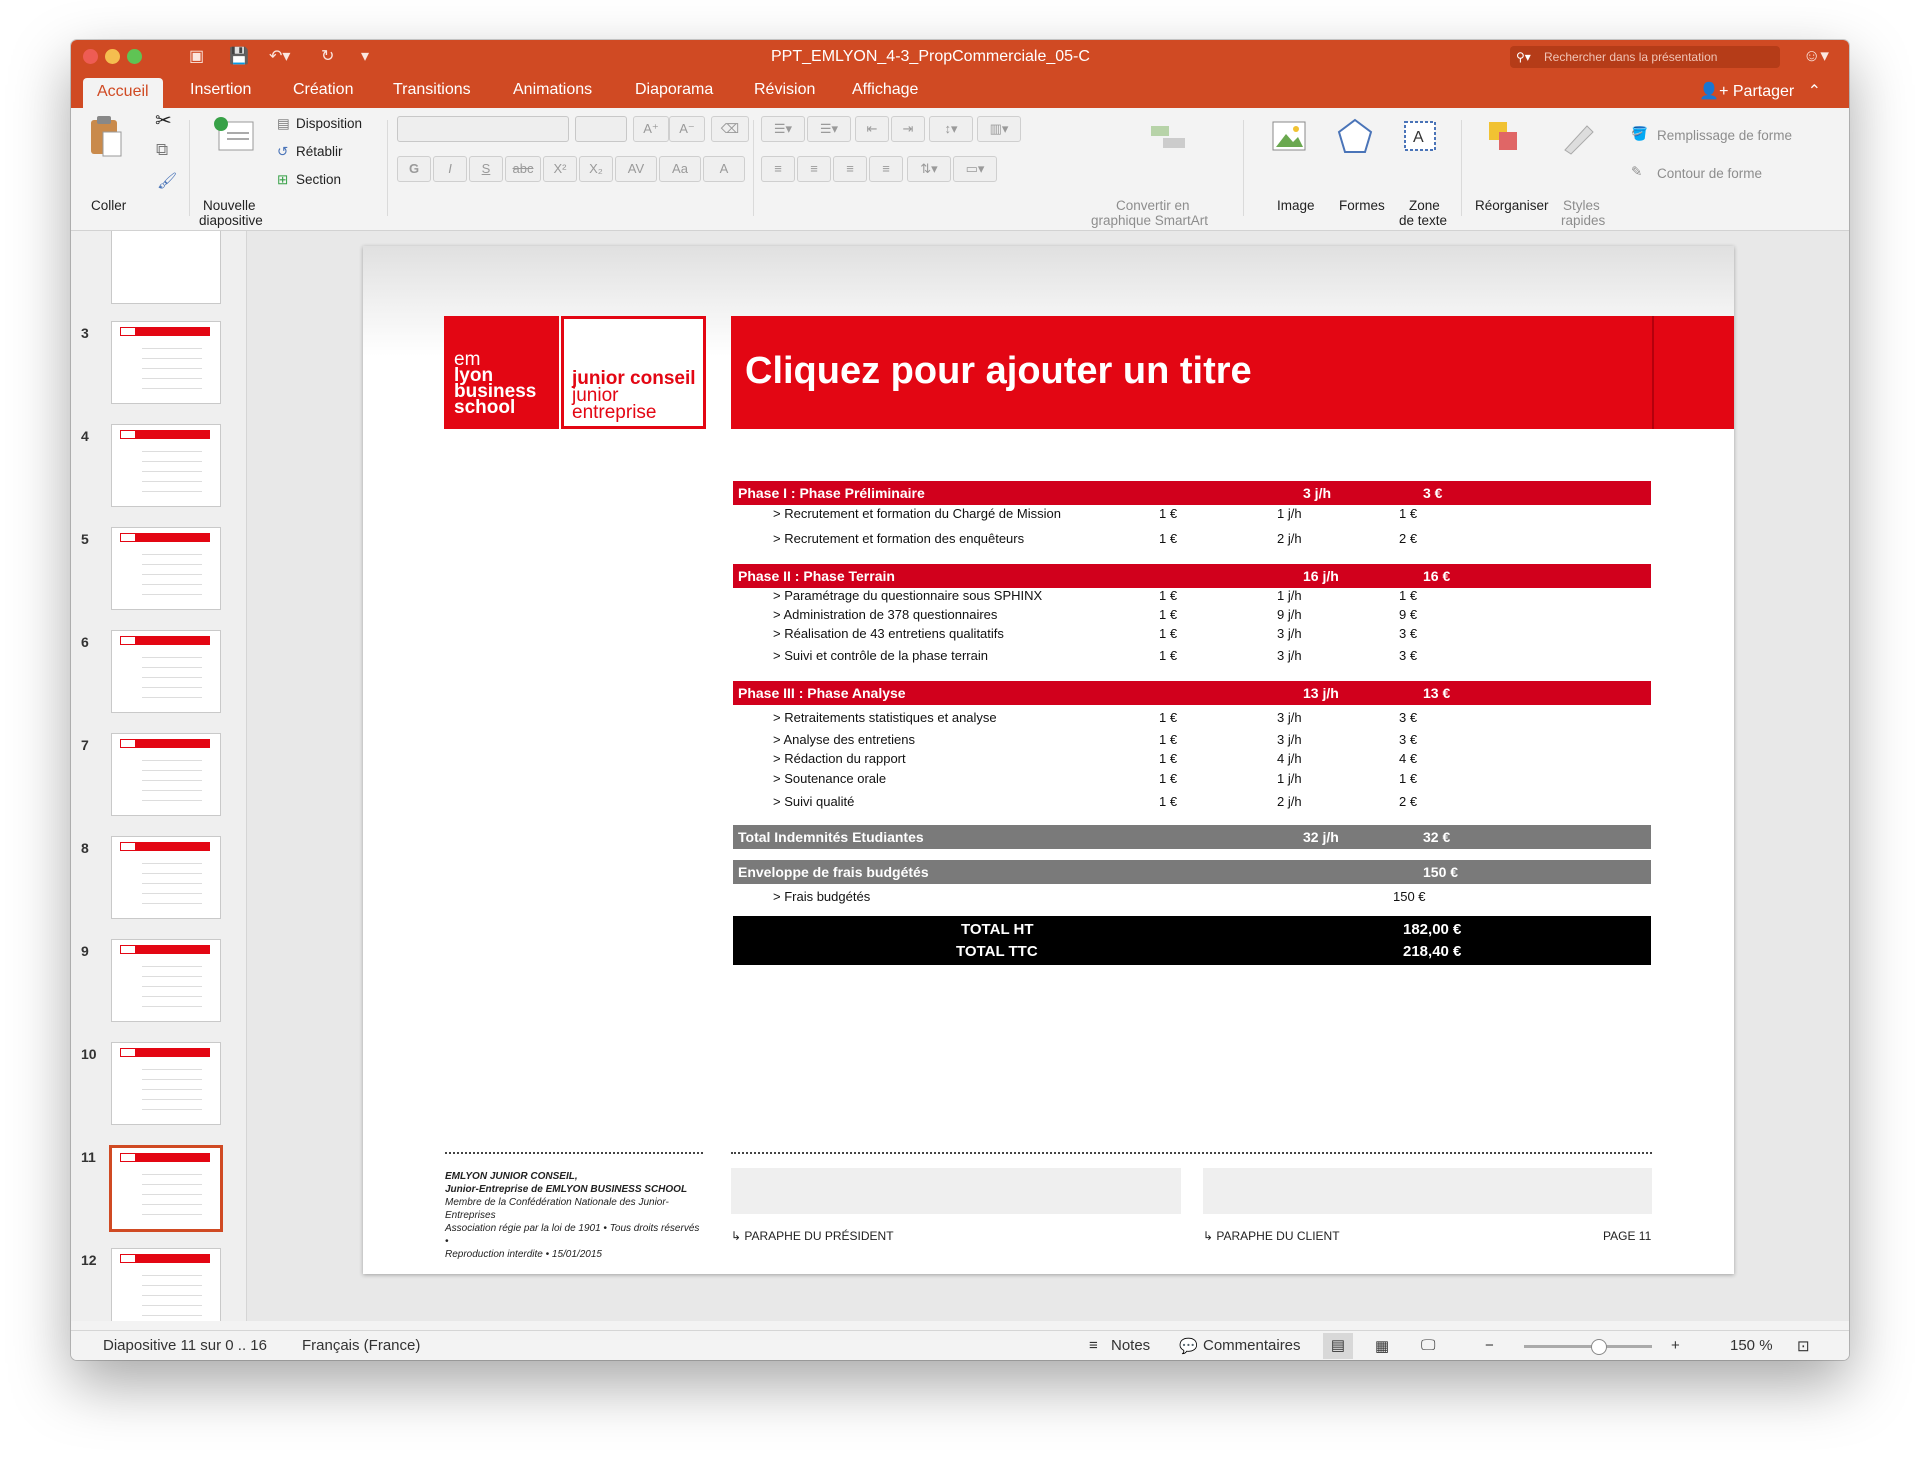  I want to click on frais-header-row: Enveloppe de frais budgétés 150 €, so click(1192, 872).